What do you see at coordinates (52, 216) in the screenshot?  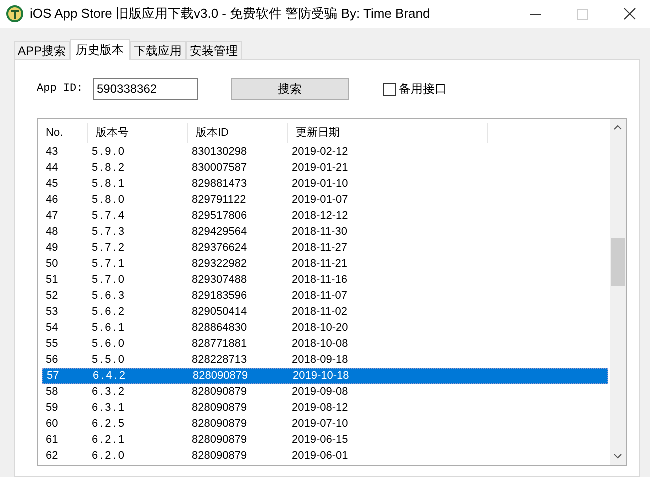 I see `table-cell-text: 47` at bounding box center [52, 216].